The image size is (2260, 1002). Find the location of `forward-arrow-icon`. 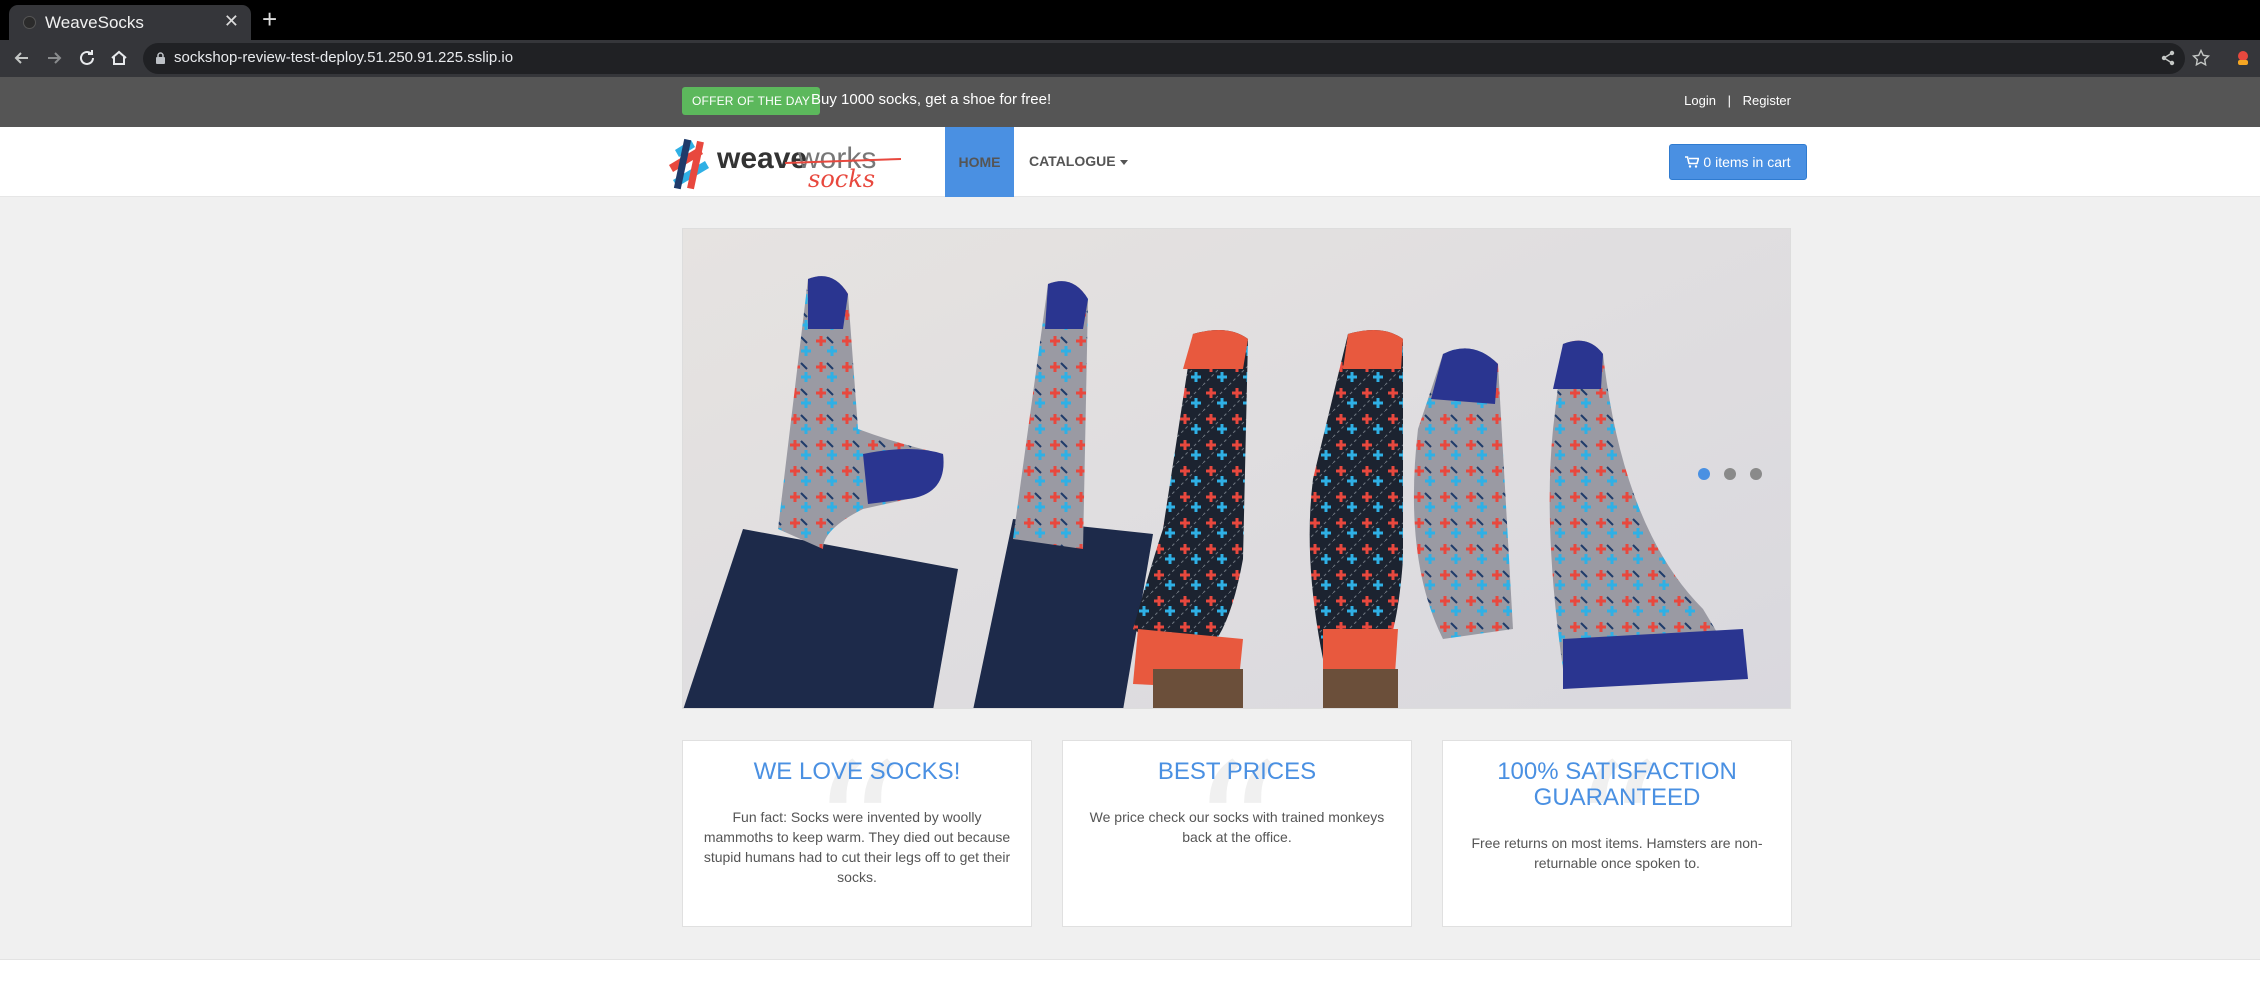

forward-arrow-icon is located at coordinates (54, 58).